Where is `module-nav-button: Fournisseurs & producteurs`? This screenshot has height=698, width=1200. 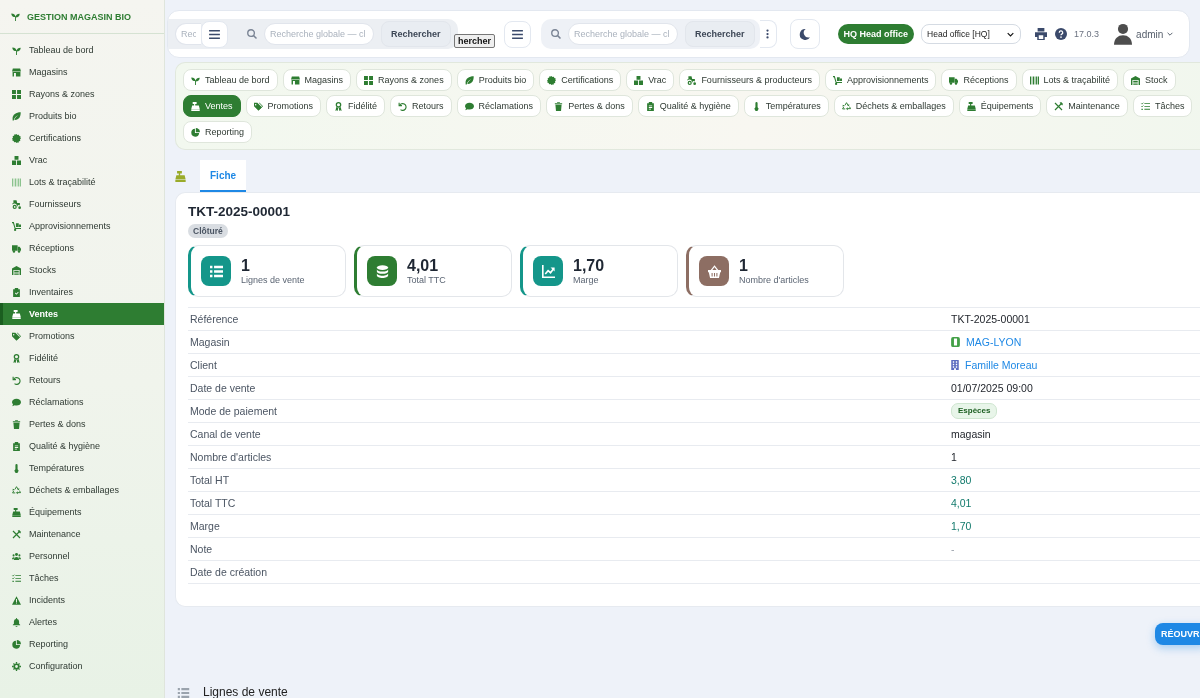 module-nav-button: Fournisseurs & producteurs is located at coordinates (749, 80).